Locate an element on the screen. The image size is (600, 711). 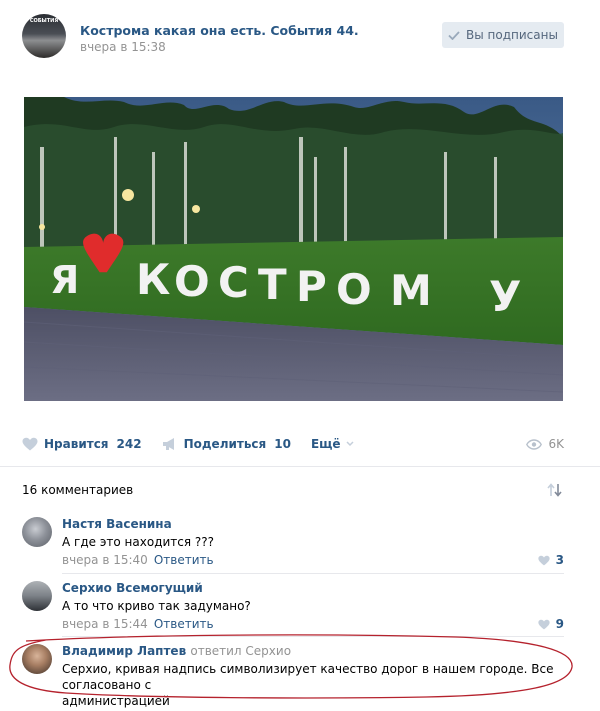
like-button: Нравится 242 is located at coordinates (82, 444).